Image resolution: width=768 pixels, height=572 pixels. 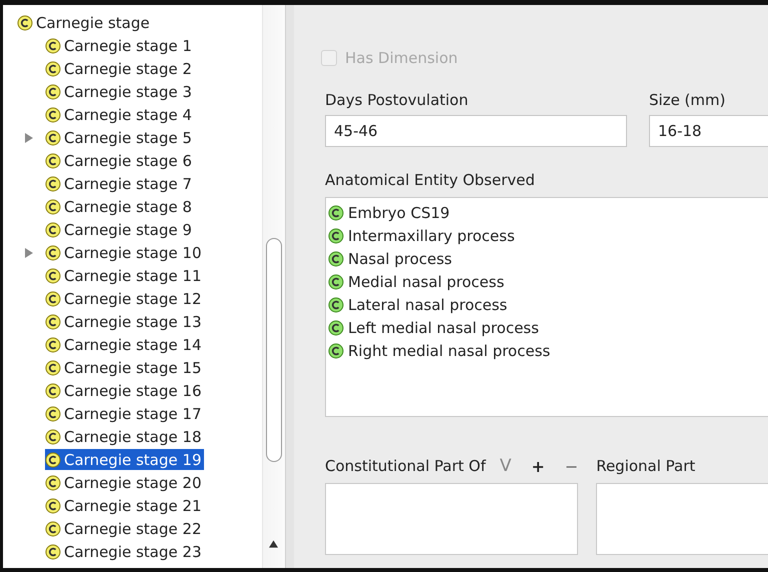 I want to click on tree-item: Carnegie stage 16, so click(x=124, y=390).